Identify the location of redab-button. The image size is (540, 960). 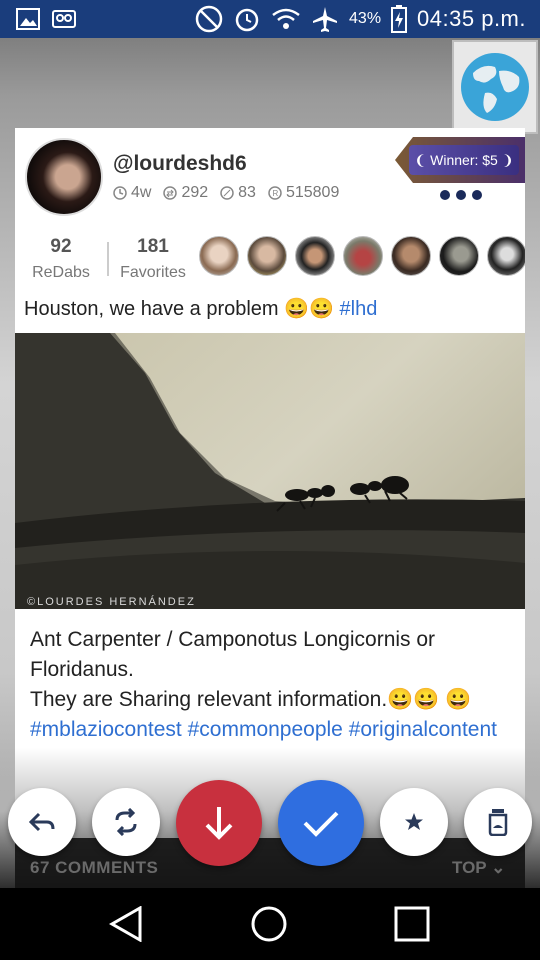
(126, 822).